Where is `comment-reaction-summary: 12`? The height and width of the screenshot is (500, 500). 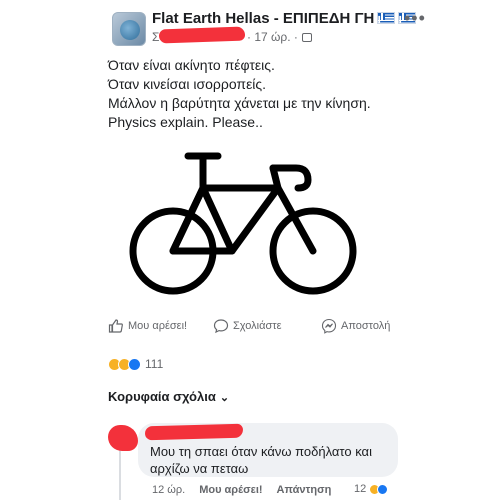 comment-reaction-summary: 12 is located at coordinates (371, 489).